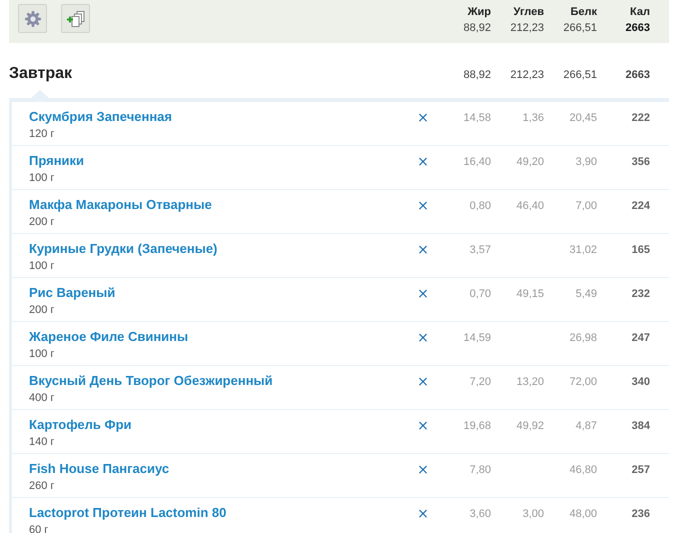 This screenshot has width=673, height=533. Describe the element at coordinates (127, 513) in the screenshot. I see `food-link: Lactoprot Протеин Lactomin 80` at that location.